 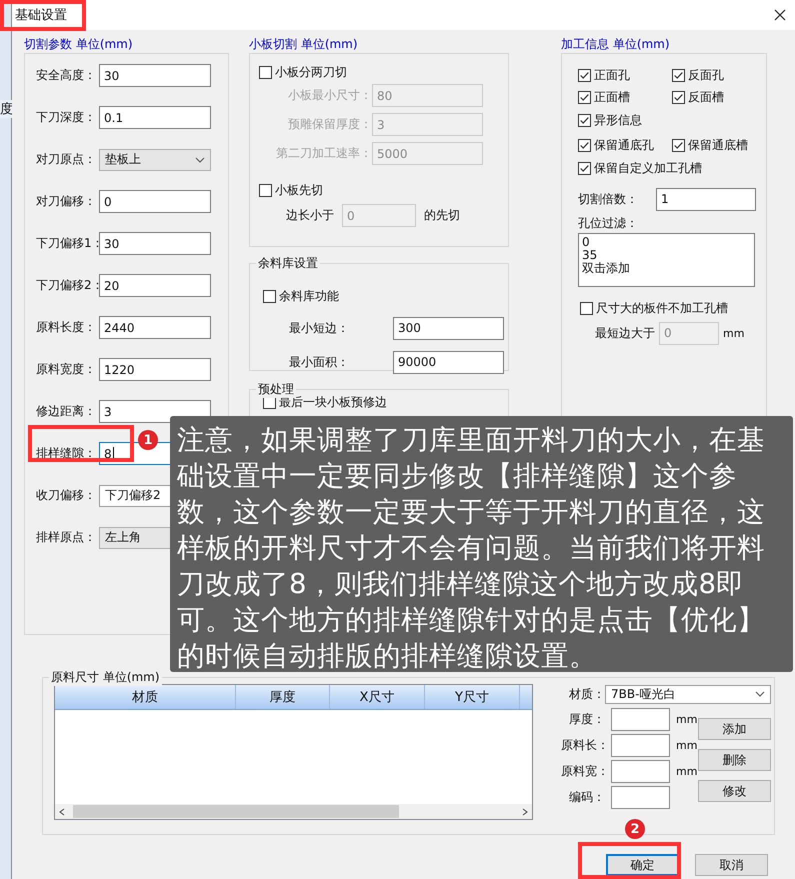 I want to click on input-field: 1, so click(x=706, y=199).